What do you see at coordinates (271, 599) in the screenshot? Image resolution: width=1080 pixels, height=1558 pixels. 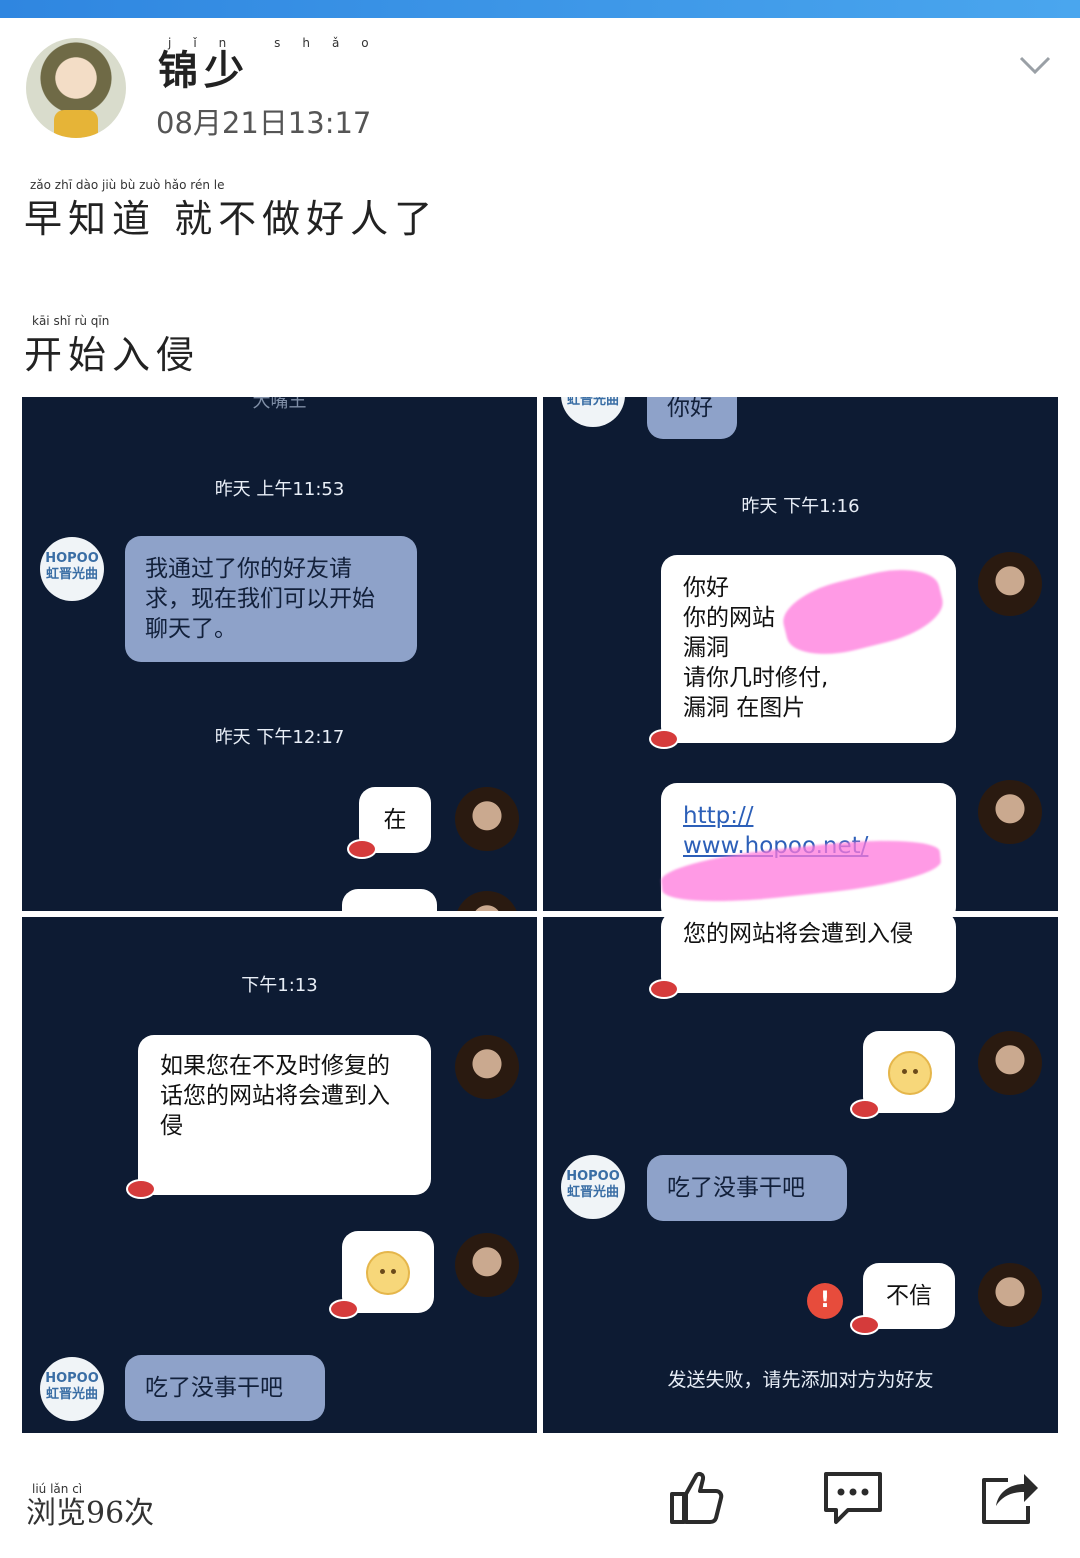 I see `message-bubble: 我通过了你的好友请求，现在我们可以开始聊天了。` at bounding box center [271, 599].